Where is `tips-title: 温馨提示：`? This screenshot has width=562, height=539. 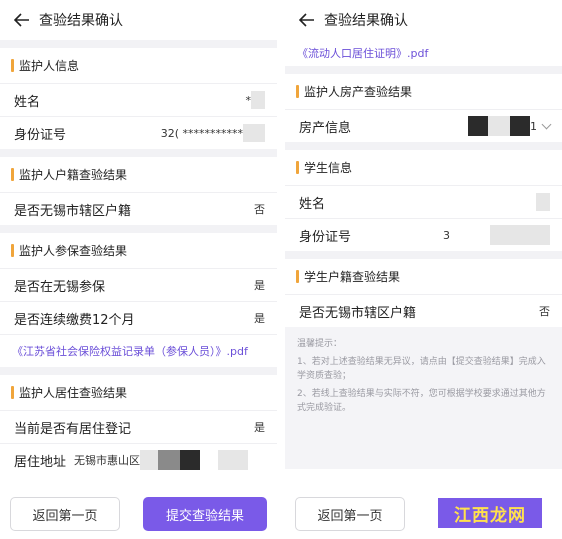 tips-title: 温馨提示： is located at coordinates (320, 344).